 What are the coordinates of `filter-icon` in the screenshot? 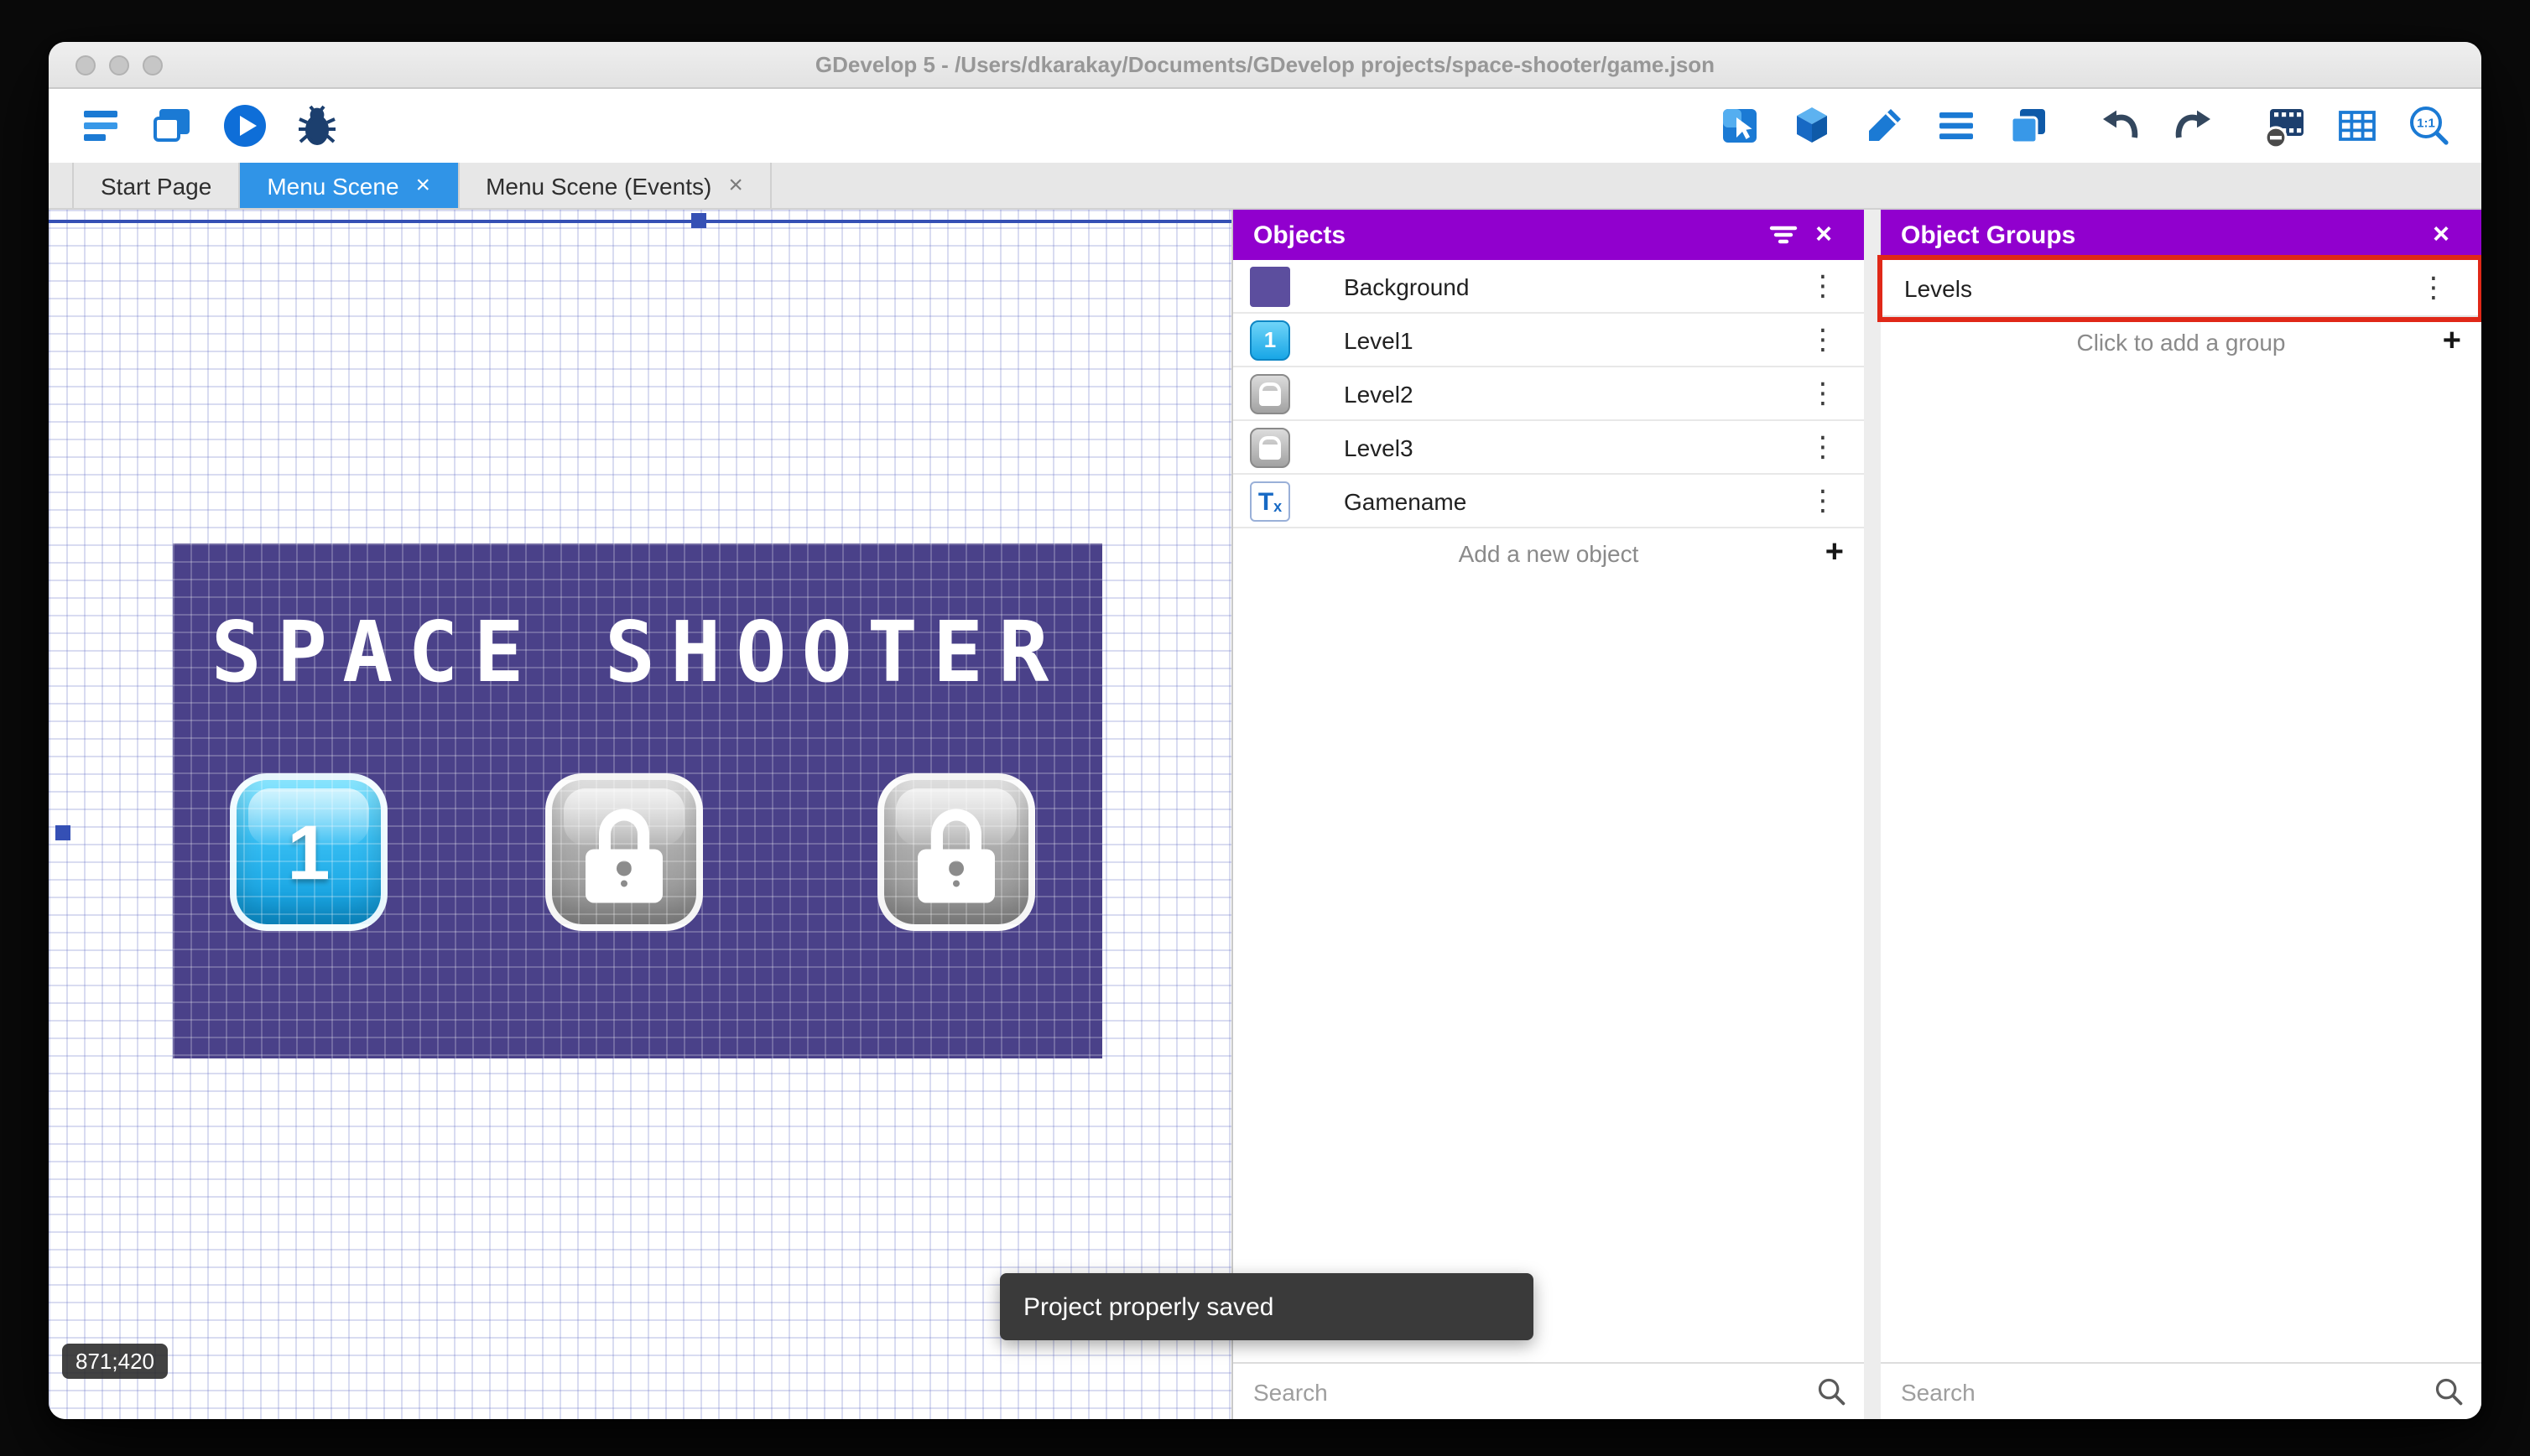 It's located at (1783, 235).